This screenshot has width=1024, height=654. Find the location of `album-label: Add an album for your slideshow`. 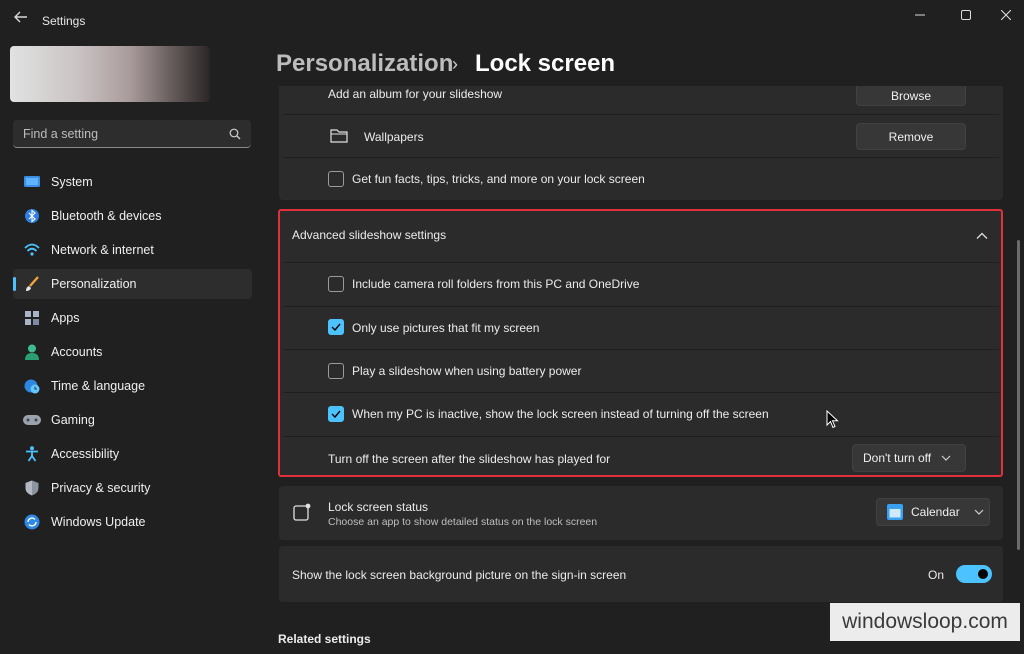

album-label: Add an album for your slideshow is located at coordinates (415, 94).